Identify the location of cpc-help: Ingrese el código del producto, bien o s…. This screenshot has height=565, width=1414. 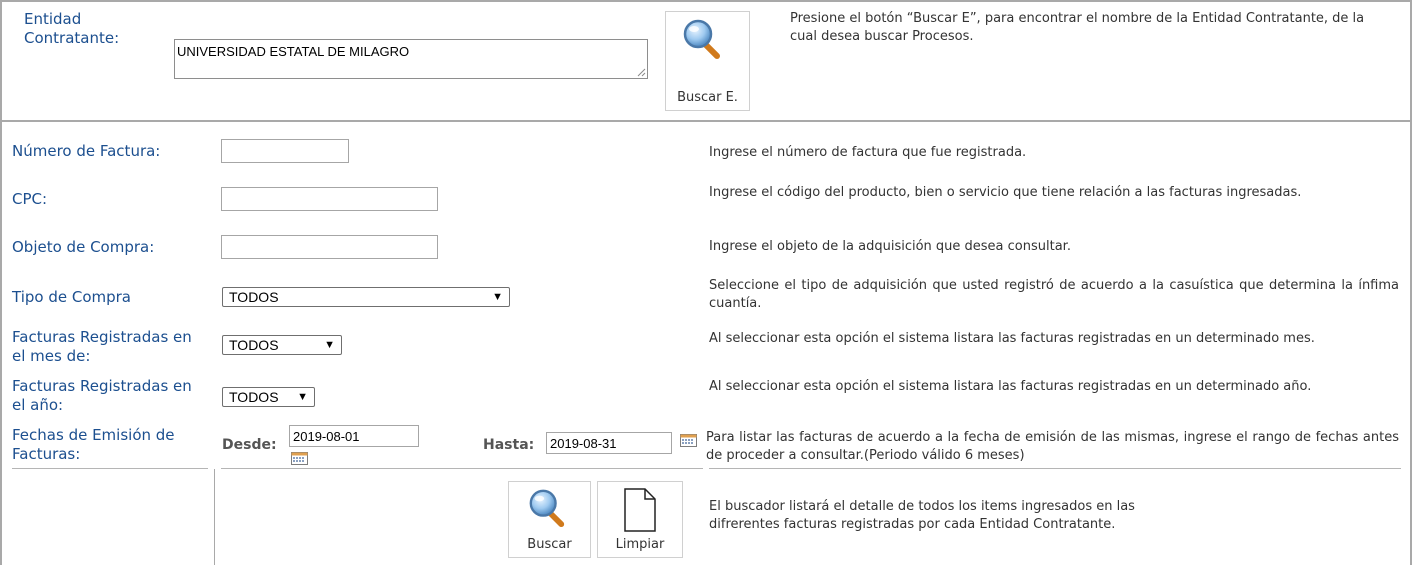
(1005, 192).